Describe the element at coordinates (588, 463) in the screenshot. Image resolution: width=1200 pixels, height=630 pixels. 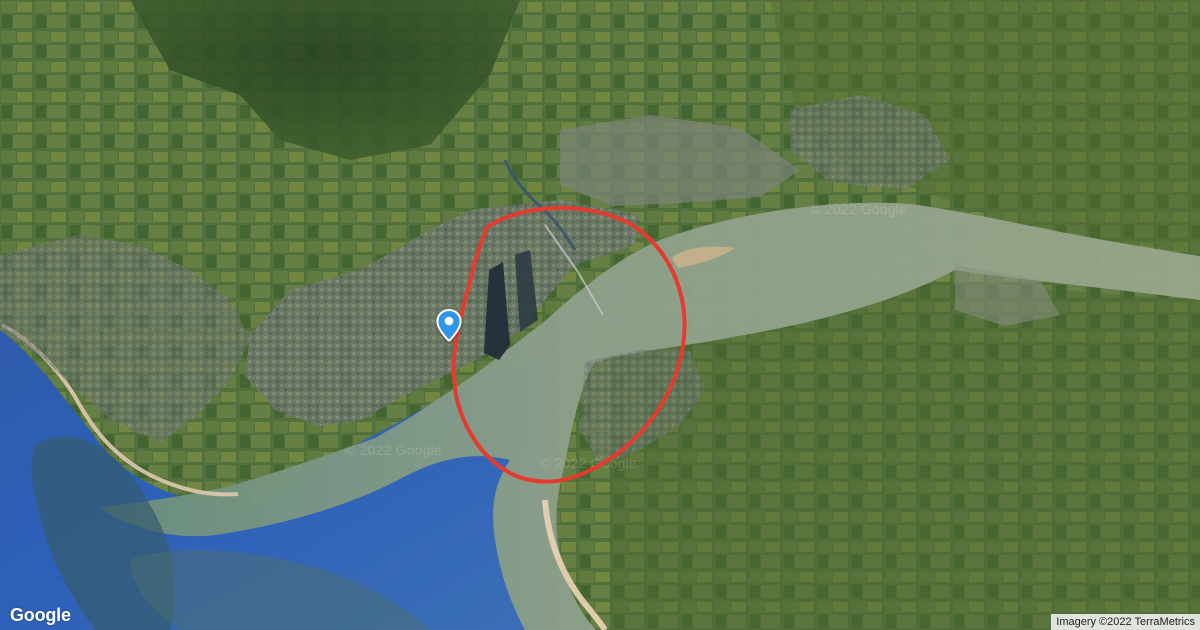
I see `map-watermark-3: © 2022 Google` at that location.